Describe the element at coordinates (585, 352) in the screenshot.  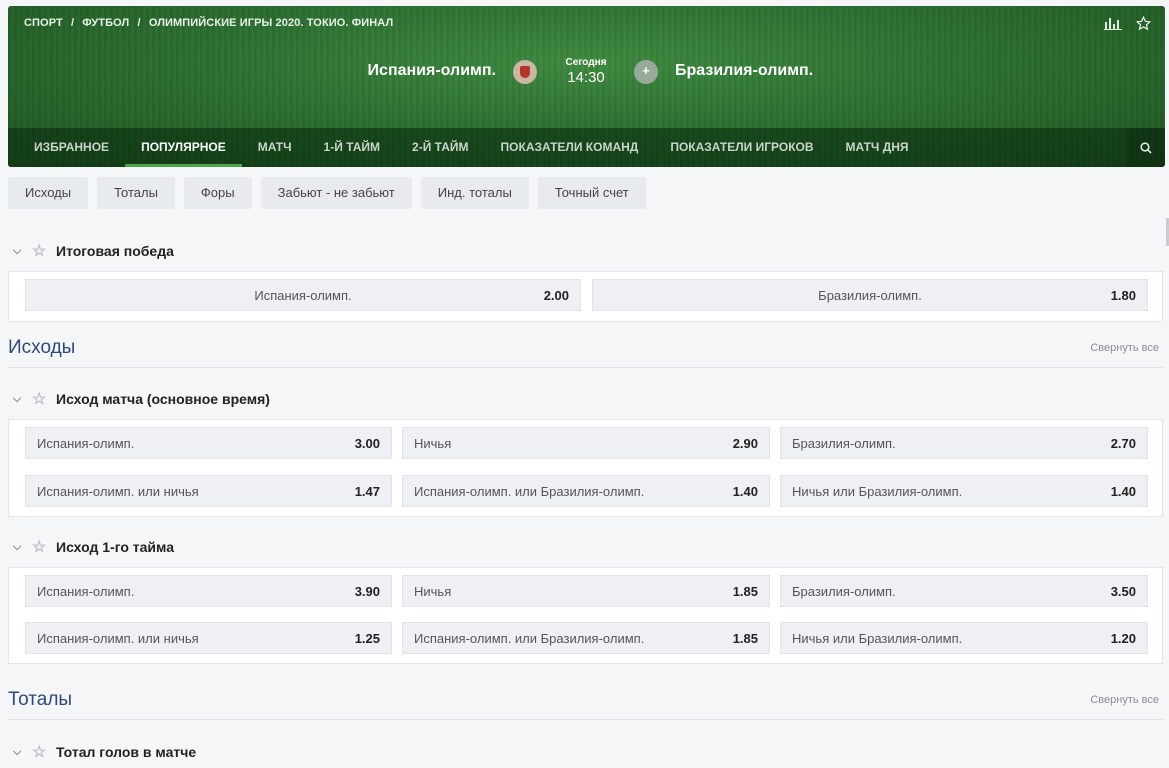
I see `section-outcomes: Исходы Свернуть все` at that location.